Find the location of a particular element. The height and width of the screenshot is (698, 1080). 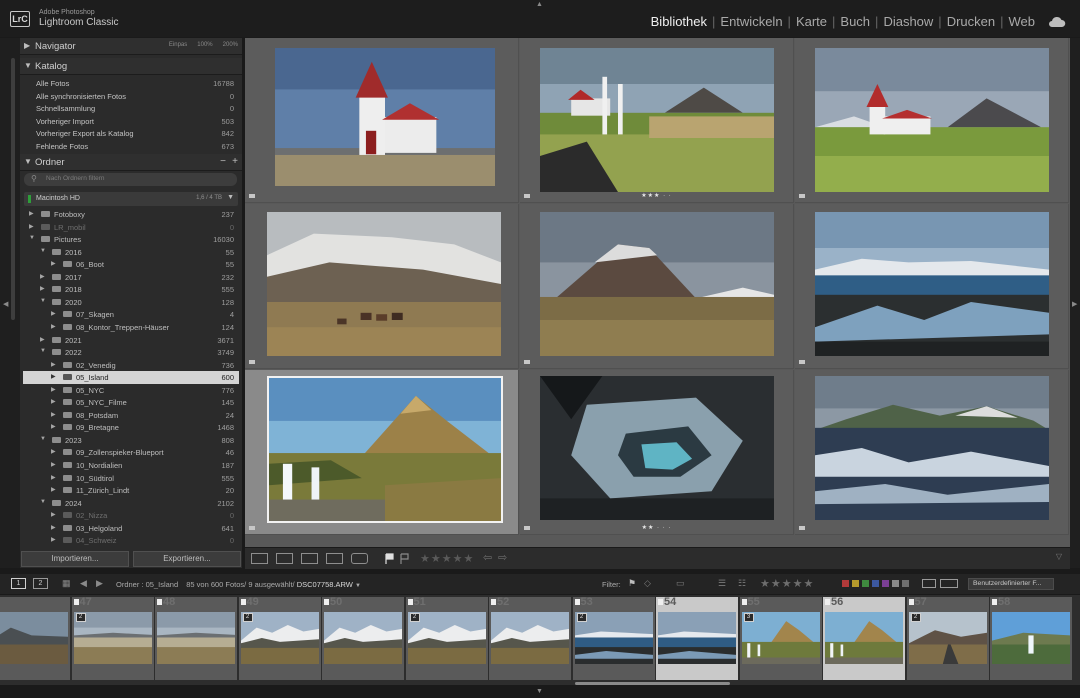

filmstrip-thumbnail: 58 is located at coordinates (1031, 638).